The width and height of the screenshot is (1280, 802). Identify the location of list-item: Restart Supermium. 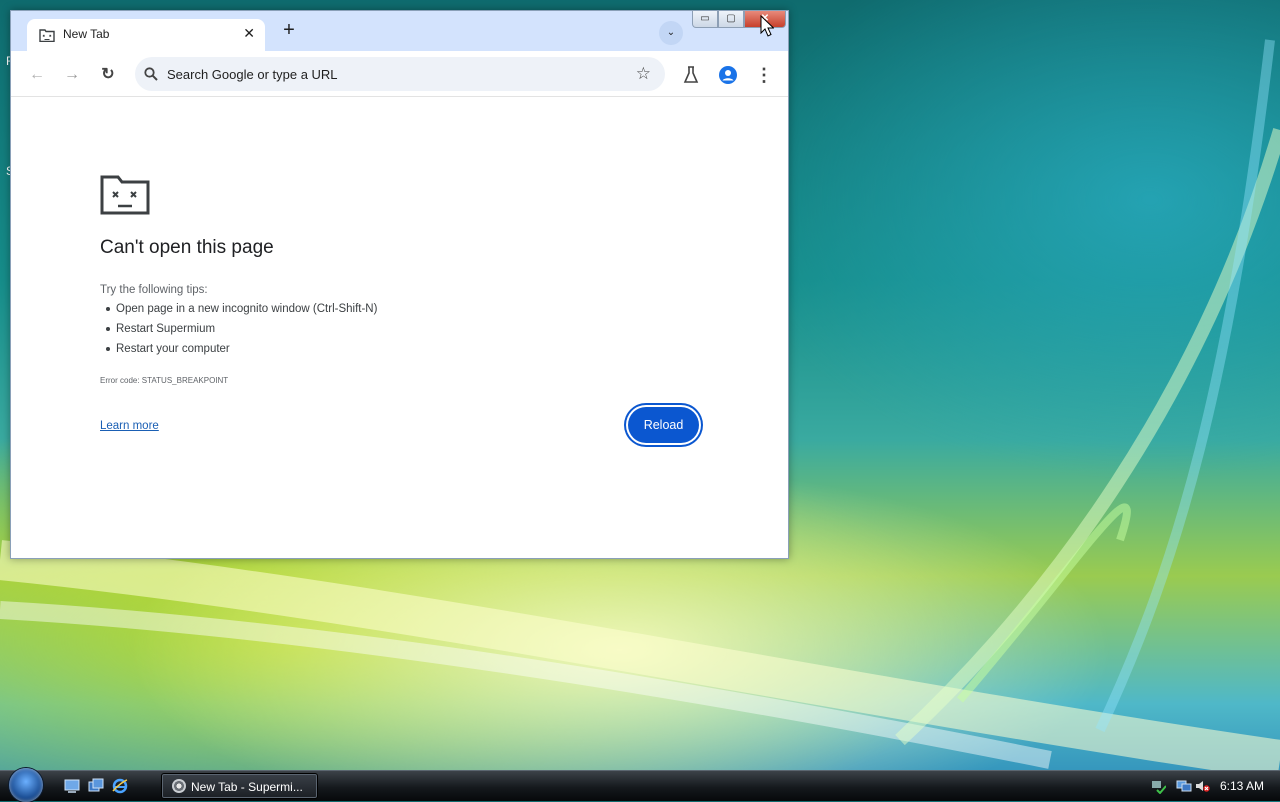
(238, 329).